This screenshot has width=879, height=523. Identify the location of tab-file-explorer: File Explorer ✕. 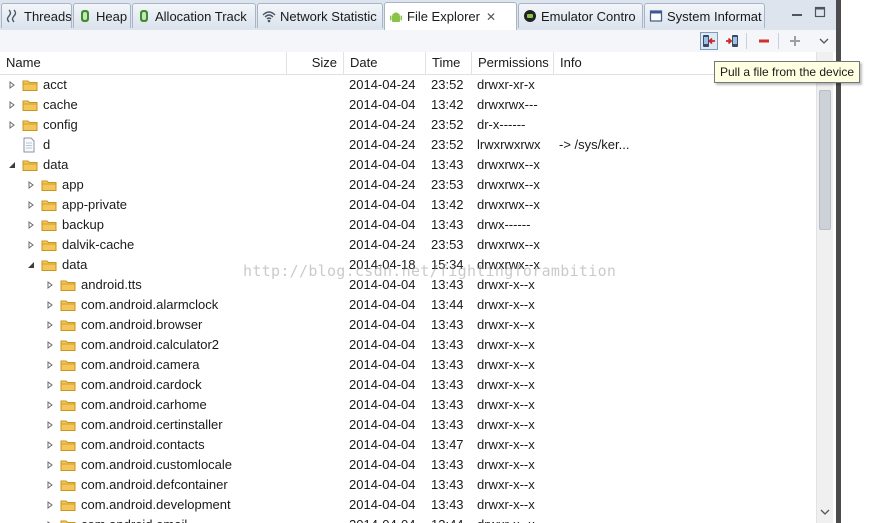
(450, 16).